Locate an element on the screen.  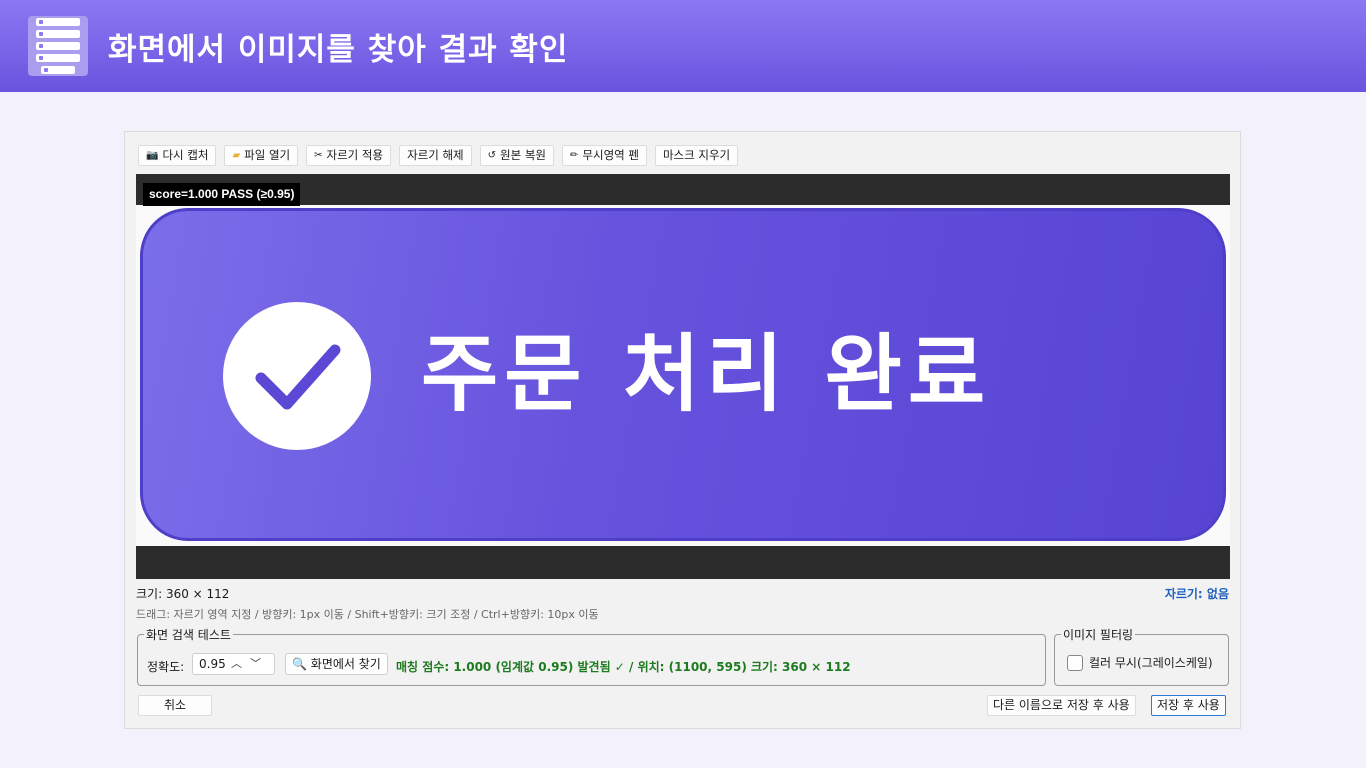
camera-icon: 📷 is located at coordinates (152, 155).